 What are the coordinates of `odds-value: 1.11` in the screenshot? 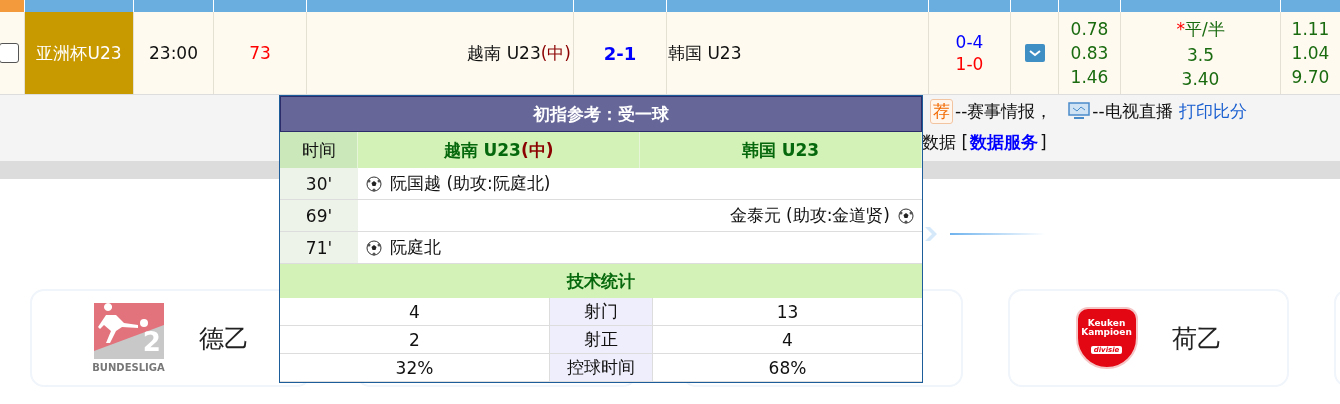 It's located at (1310, 29).